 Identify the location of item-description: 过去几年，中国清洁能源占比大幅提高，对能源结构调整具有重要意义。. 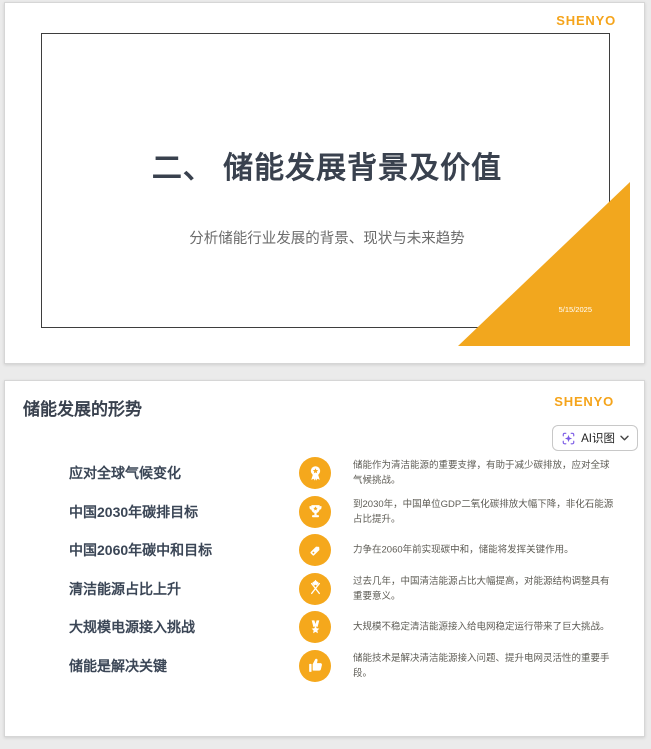
(481, 588).